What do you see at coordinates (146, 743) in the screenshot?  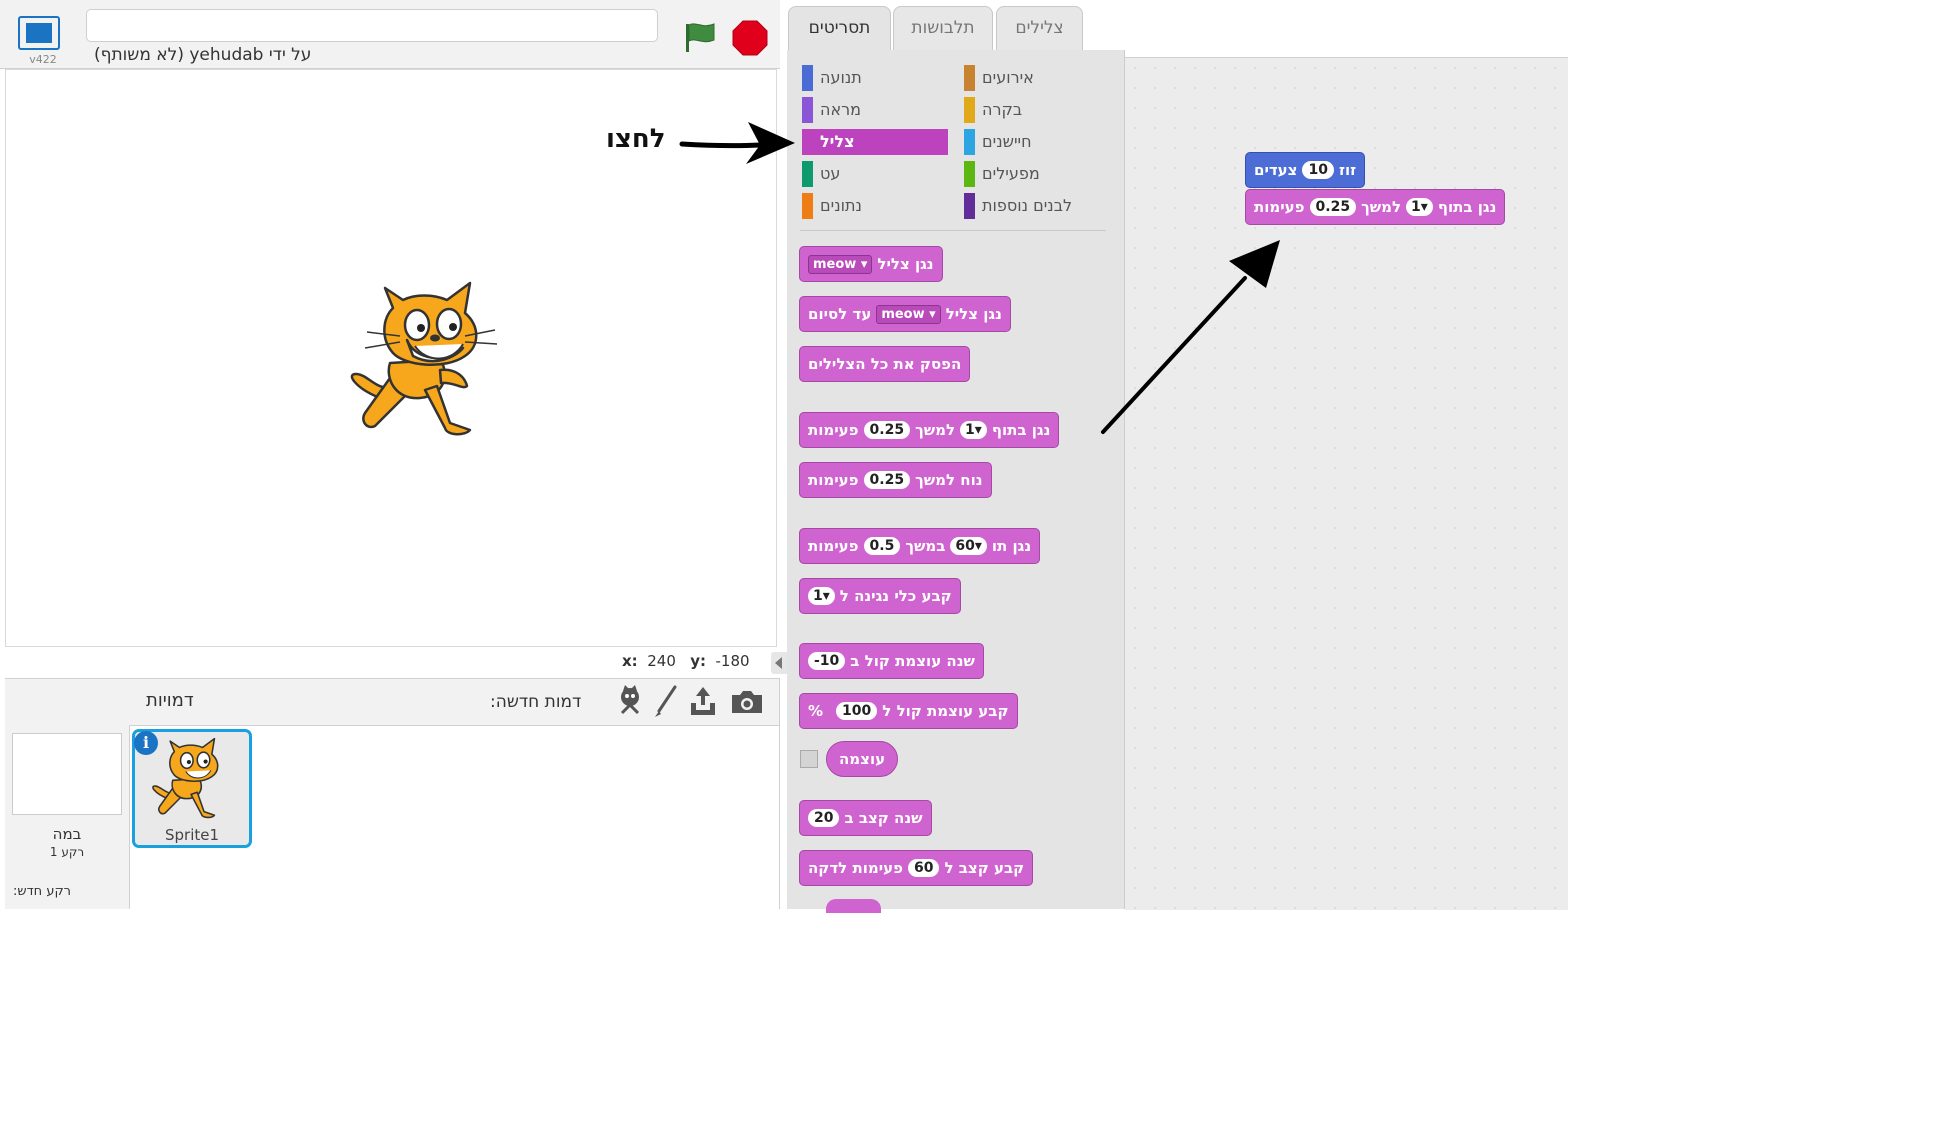 I see `info-icon: i` at bounding box center [146, 743].